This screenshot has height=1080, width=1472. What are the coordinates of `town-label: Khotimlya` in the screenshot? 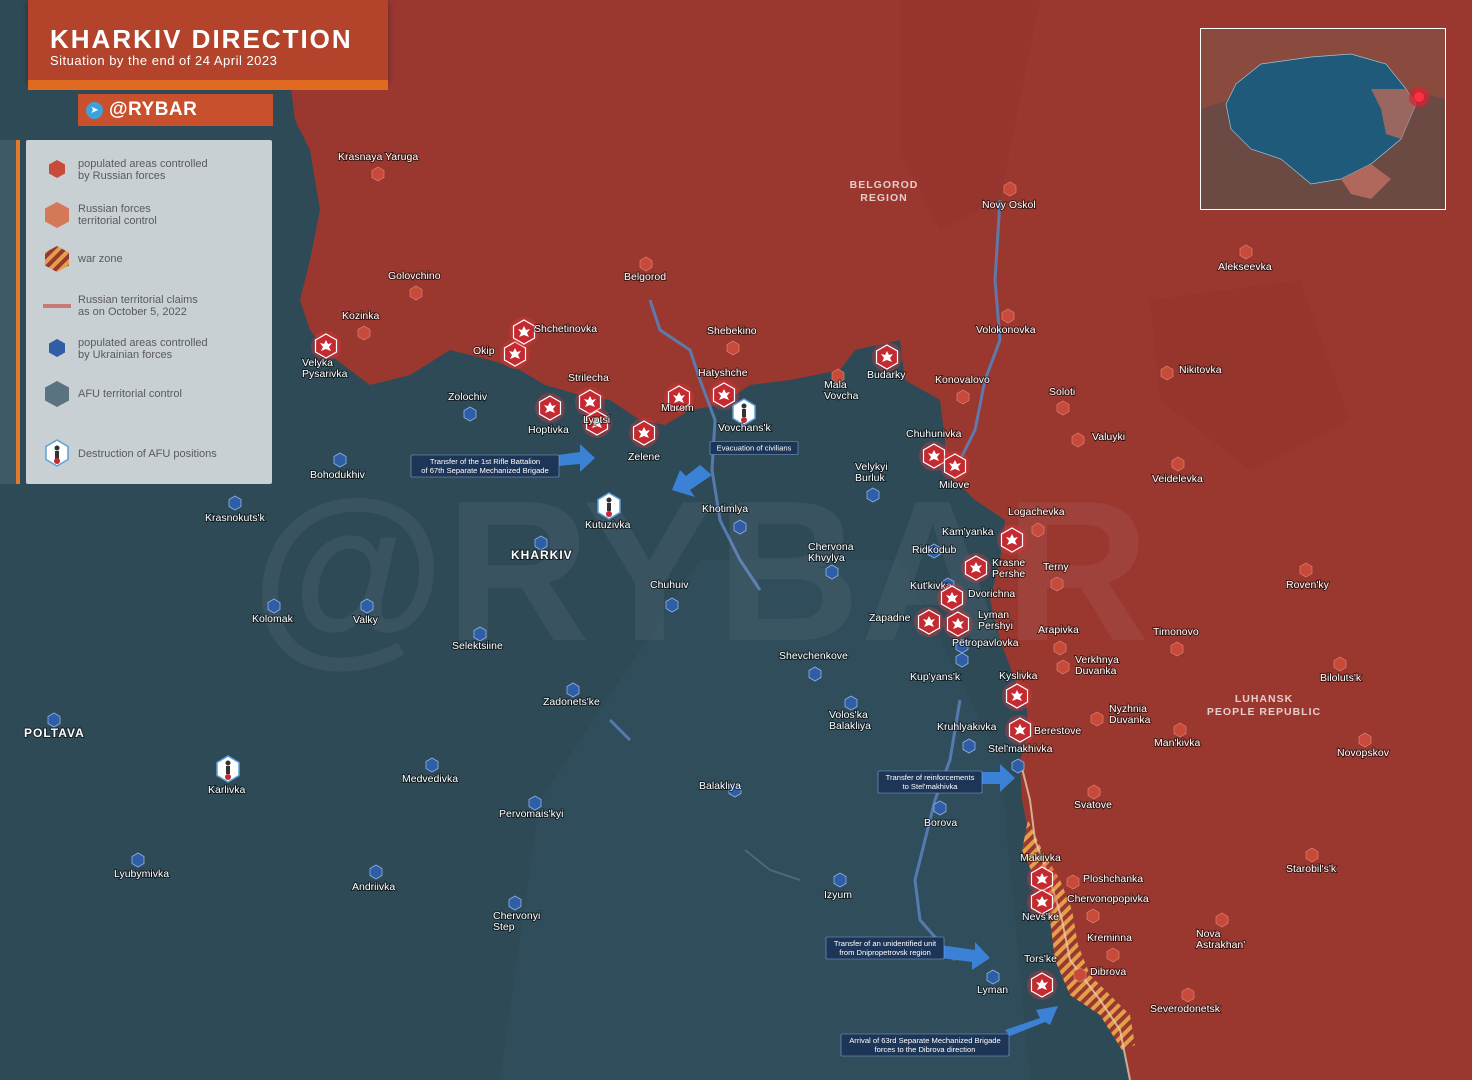 It's located at (725, 509).